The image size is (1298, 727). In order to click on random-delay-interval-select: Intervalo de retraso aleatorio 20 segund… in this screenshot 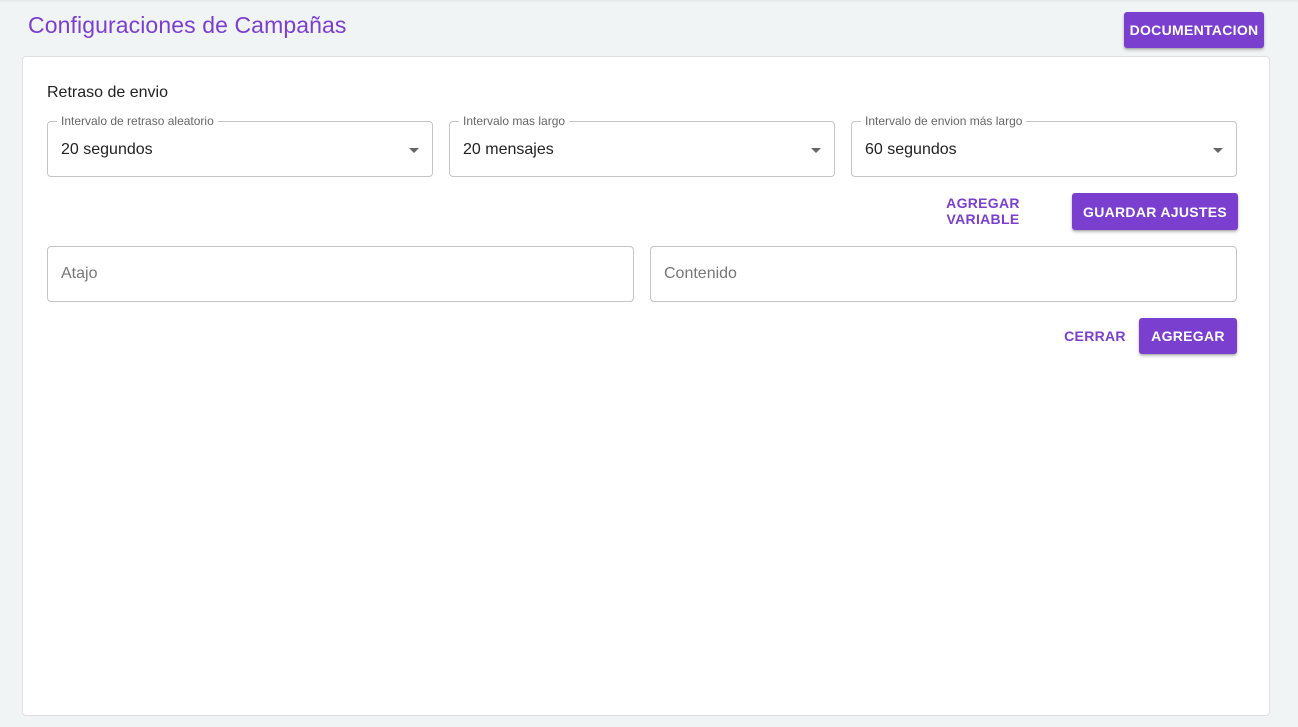, I will do `click(240, 145)`.